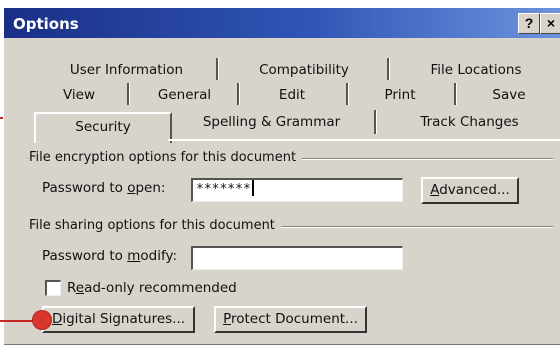 This screenshot has height=345, width=560. Describe the element at coordinates (292, 95) in the screenshot. I see `tab-edit: Edit` at that location.